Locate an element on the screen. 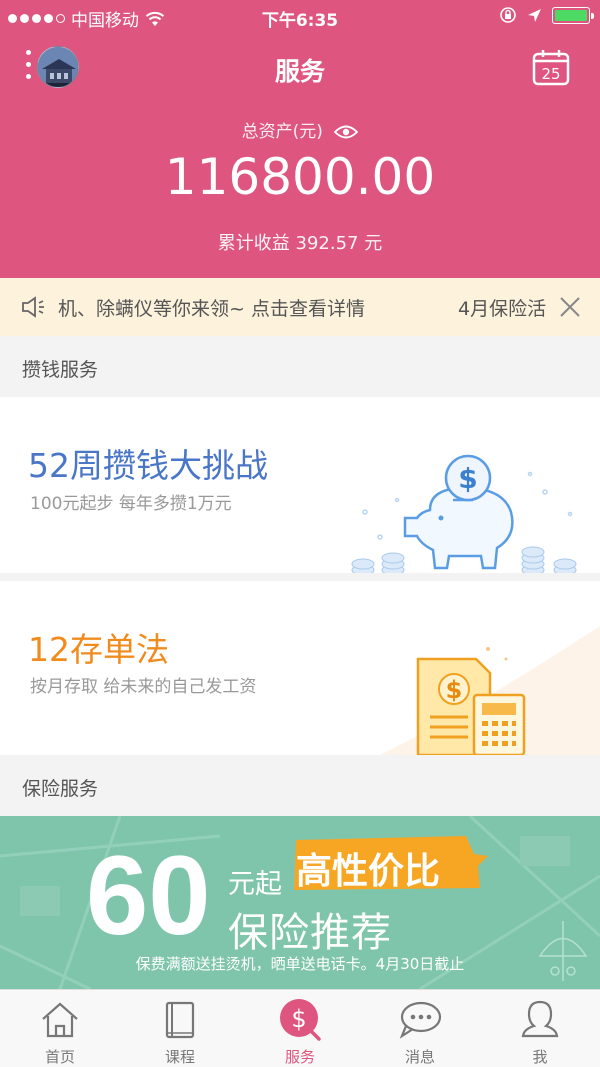 The image size is (600, 1067). card-subtitle: 100元起步 每年多攒1万元 is located at coordinates (131, 504).